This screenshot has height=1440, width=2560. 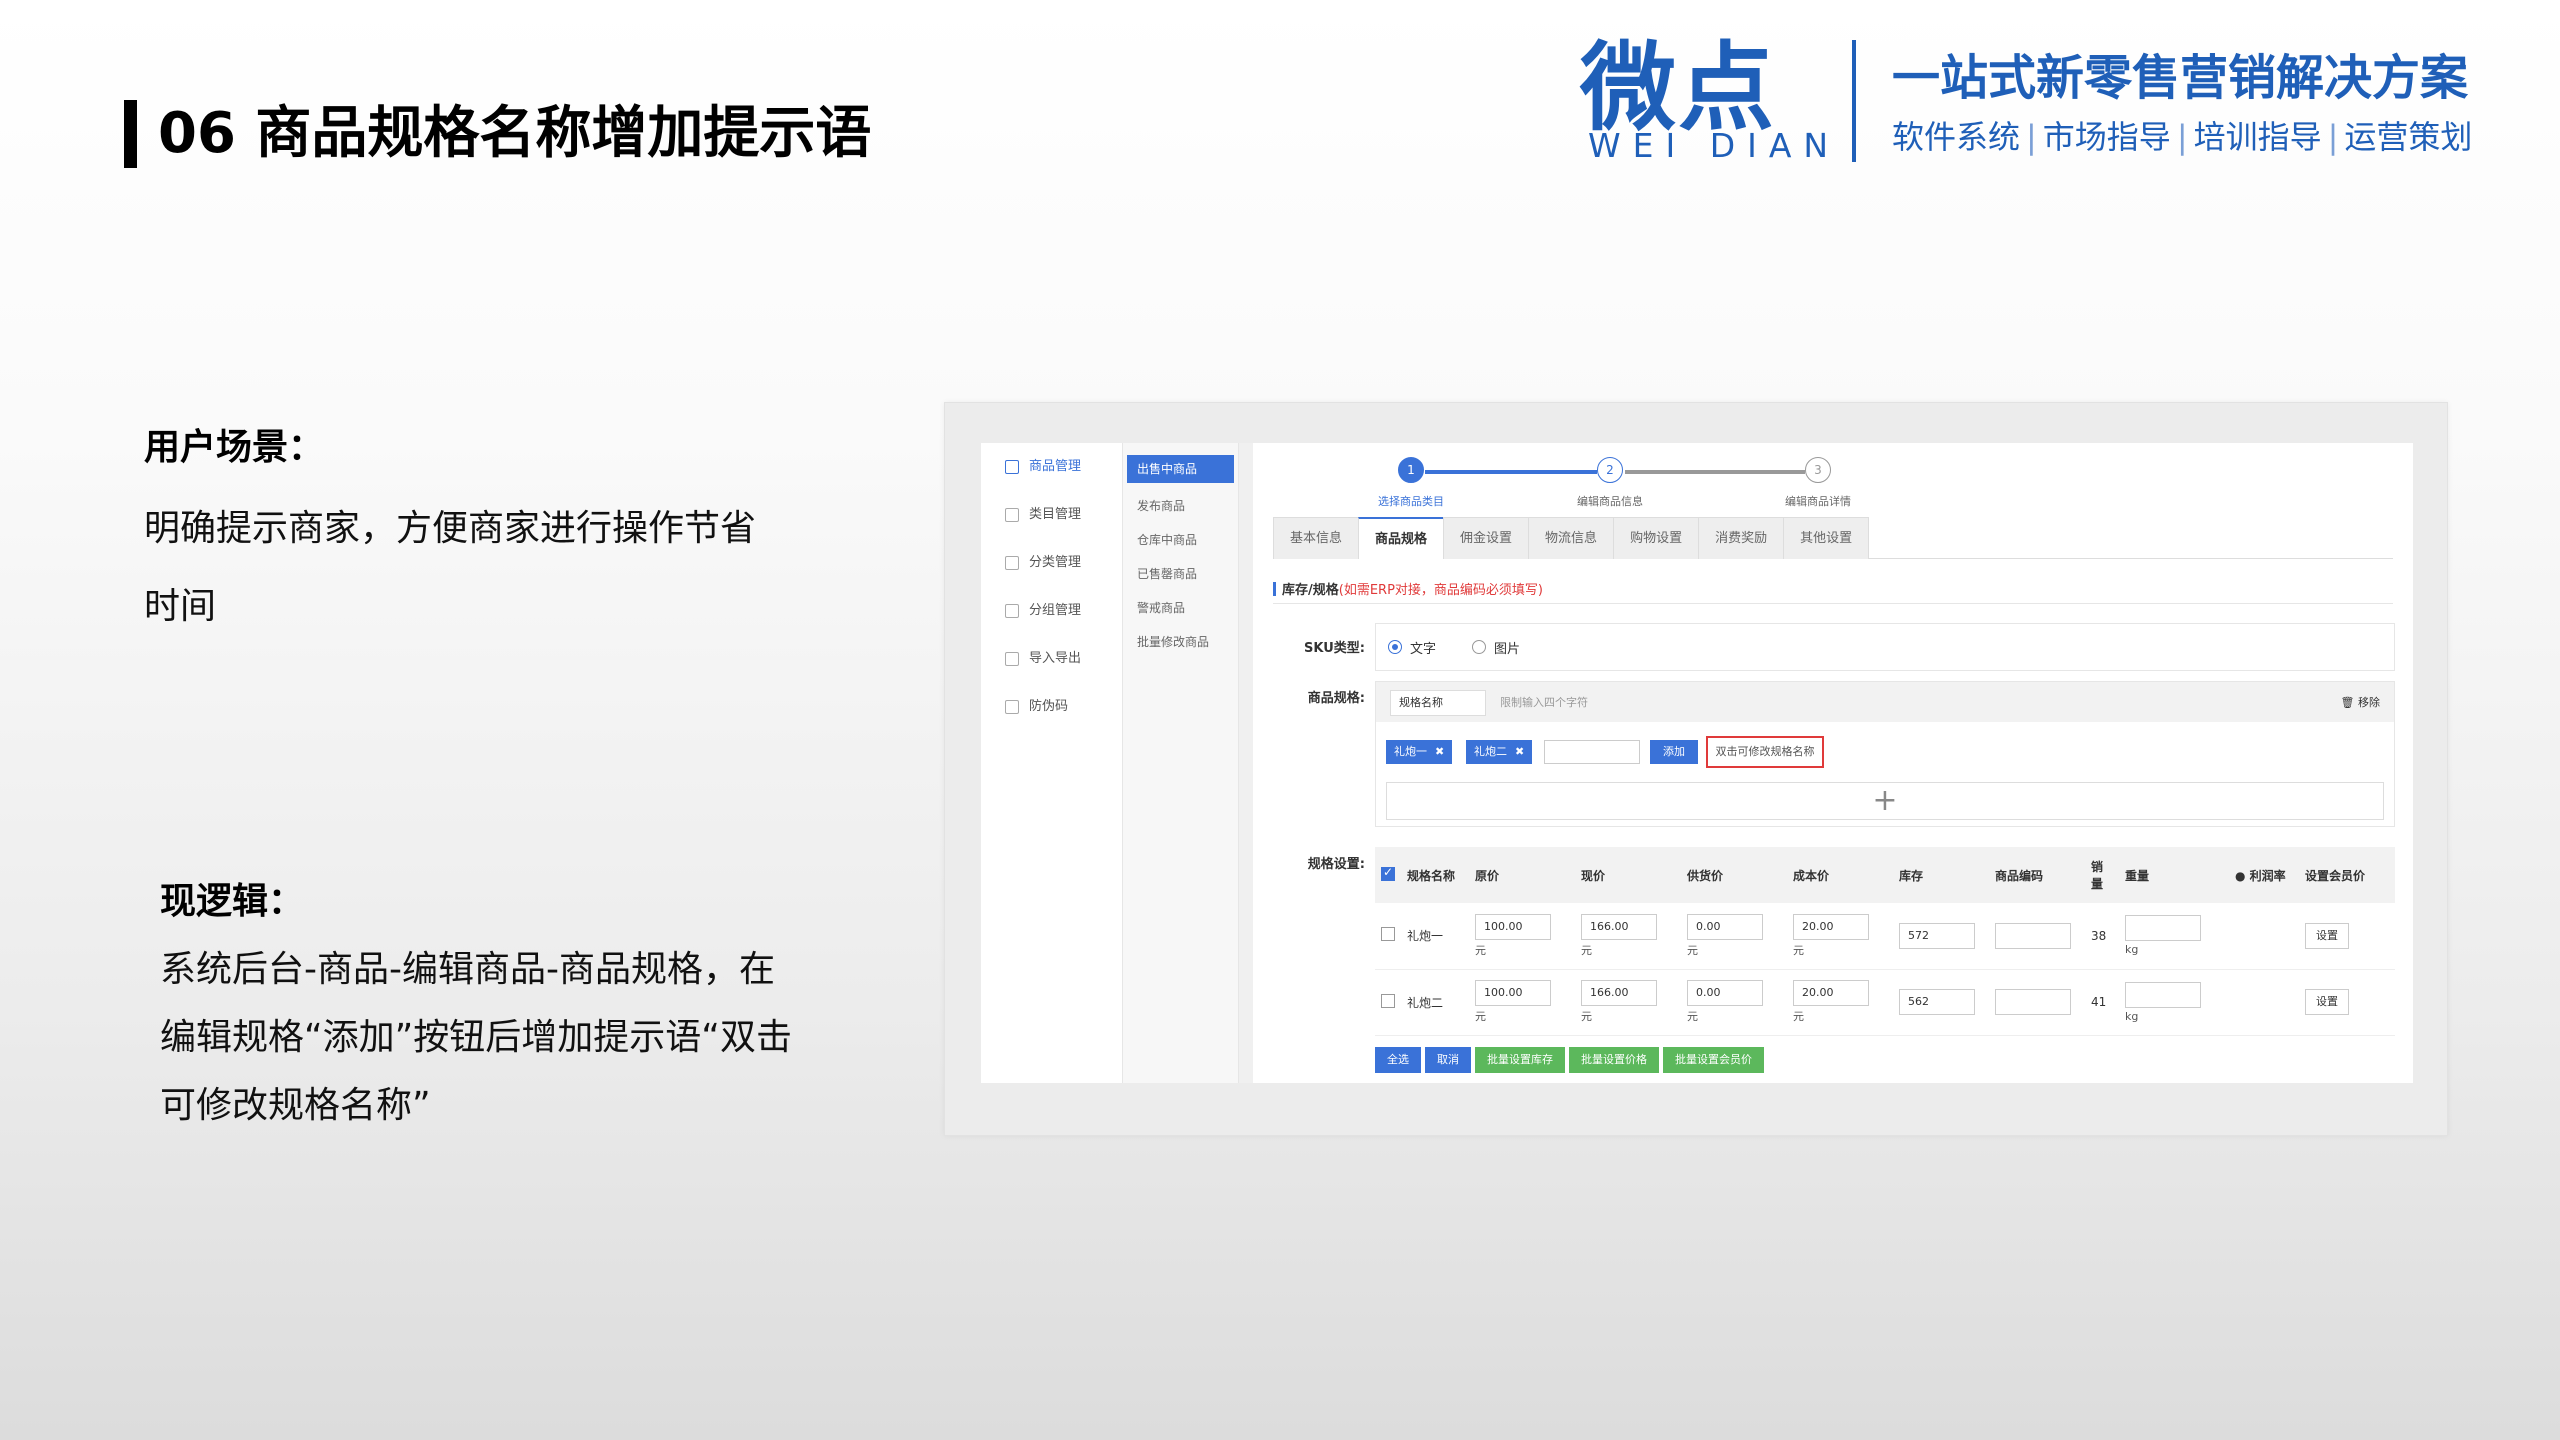 I want to click on col-supply-price: 供货价, so click(x=1734, y=875).